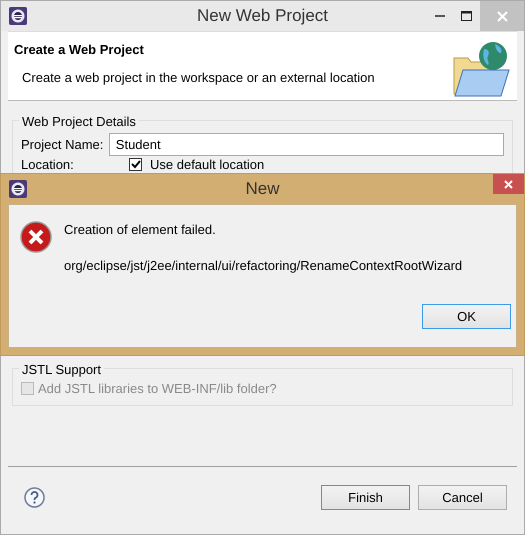  I want to click on dialog-button: Finish, so click(365, 497).